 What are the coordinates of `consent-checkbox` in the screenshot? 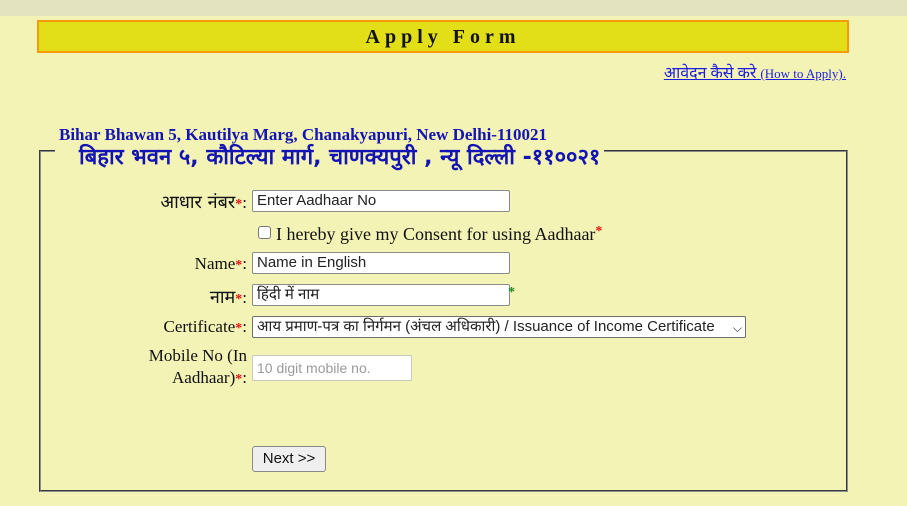 It's located at (264, 232).